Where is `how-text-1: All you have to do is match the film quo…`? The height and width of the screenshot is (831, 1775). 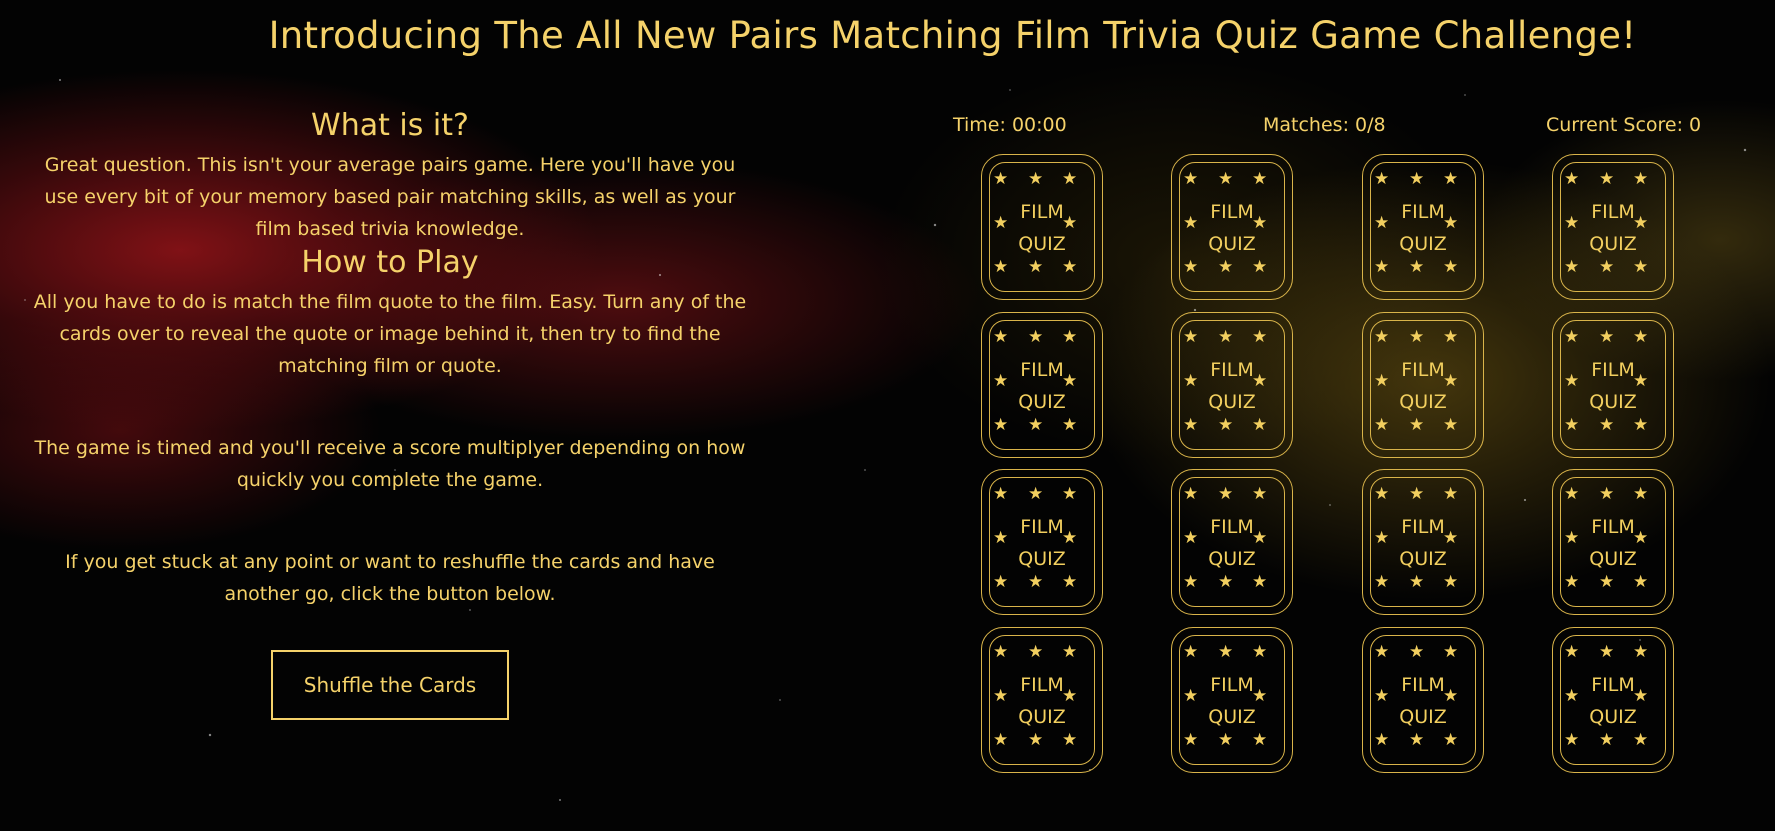
how-text-1: All you have to do is match the film quo… is located at coordinates (390, 334).